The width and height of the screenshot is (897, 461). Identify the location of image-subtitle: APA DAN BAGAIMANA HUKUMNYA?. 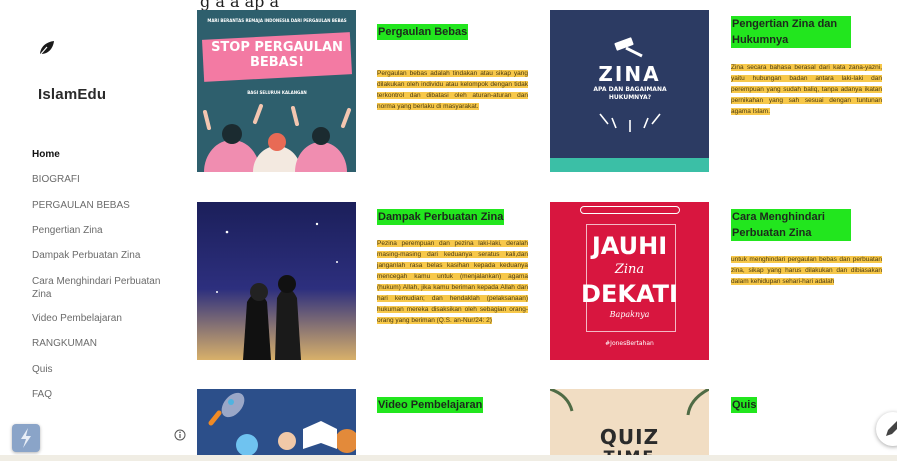
(630, 93).